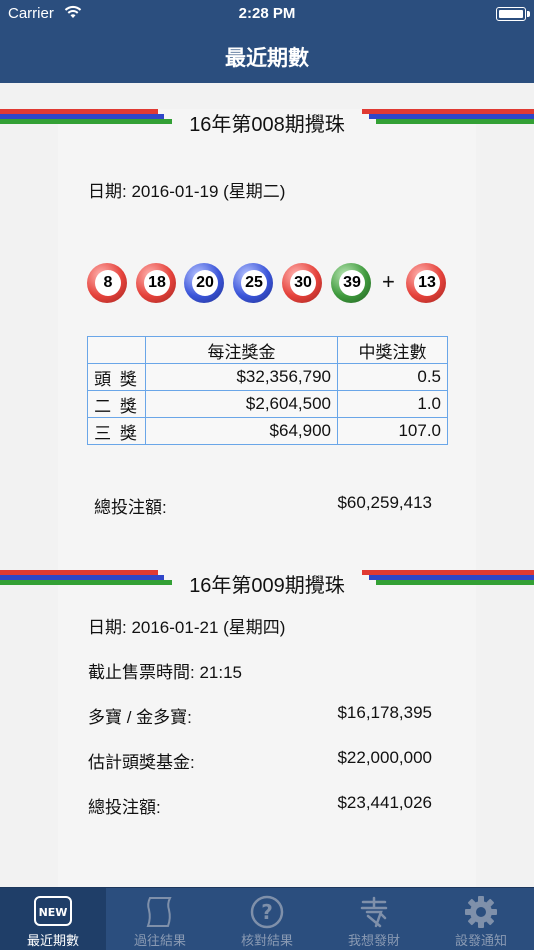 The width and height of the screenshot is (534, 950). Describe the element at coordinates (392, 431) in the screenshot. I see `winner-count: 107.0` at that location.